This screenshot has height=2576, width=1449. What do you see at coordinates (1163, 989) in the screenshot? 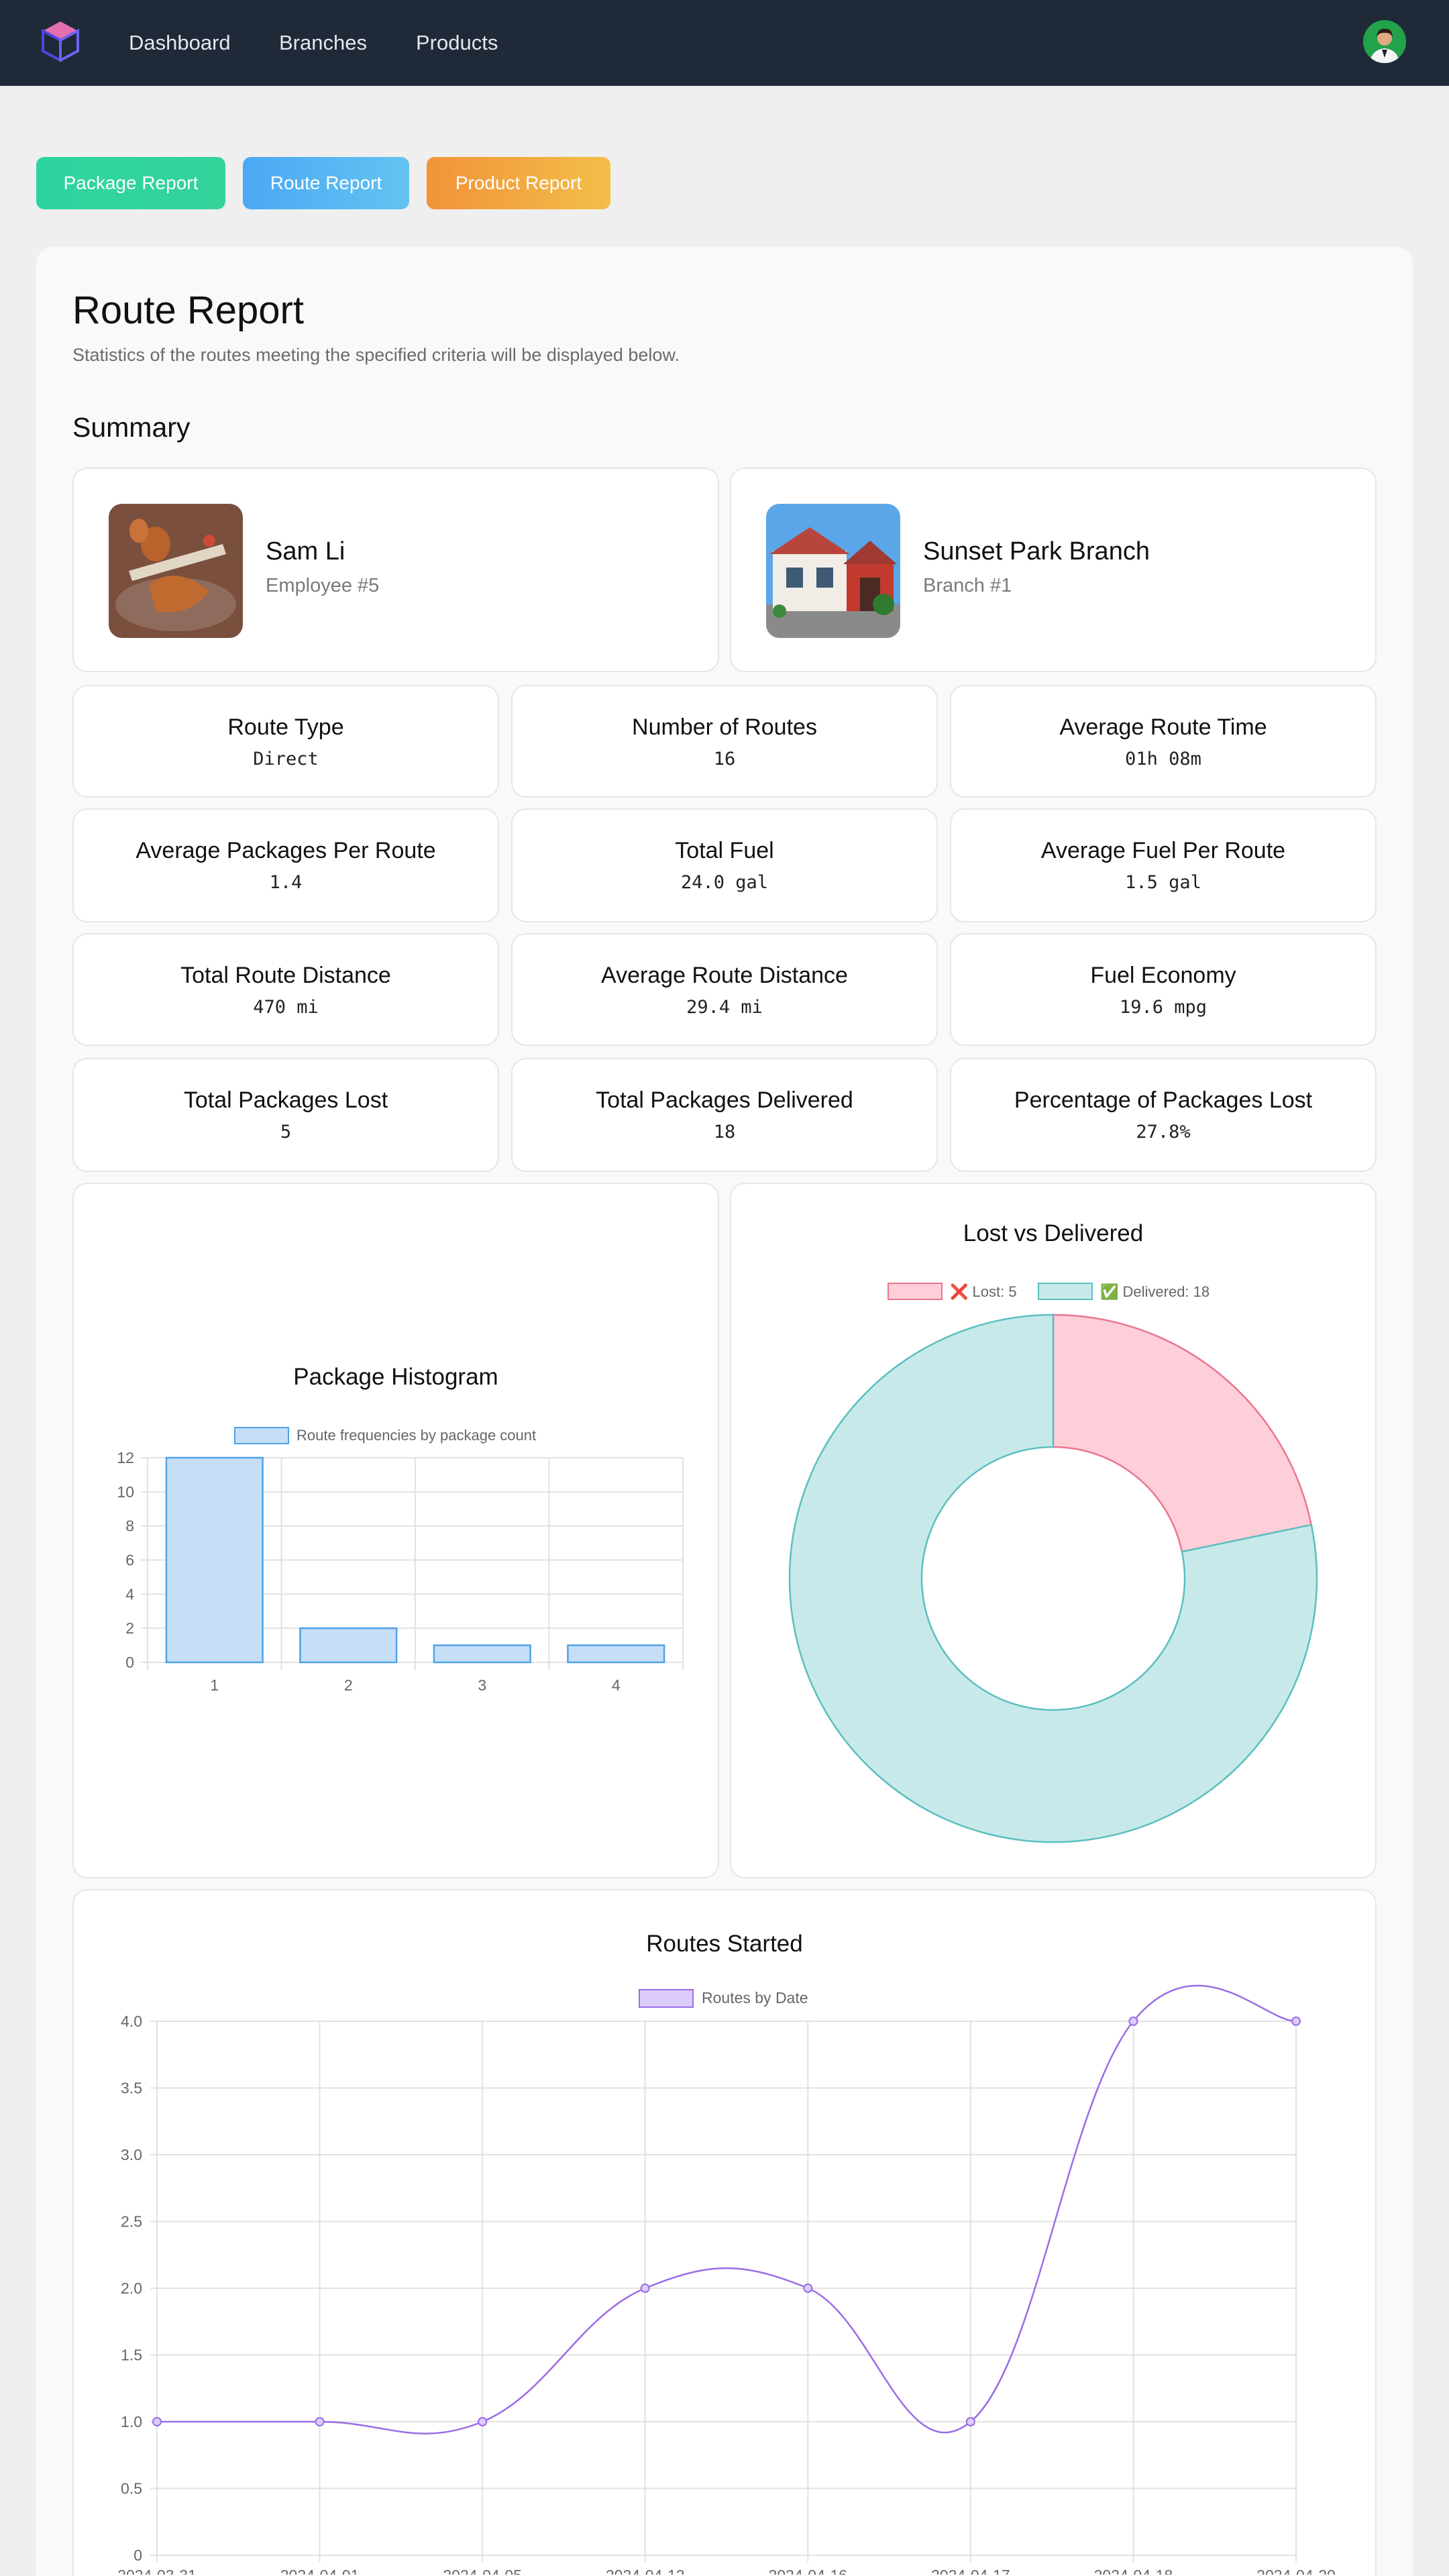
I see `stat-fuel-economy: Fuel Economy 19.6 mpg` at bounding box center [1163, 989].